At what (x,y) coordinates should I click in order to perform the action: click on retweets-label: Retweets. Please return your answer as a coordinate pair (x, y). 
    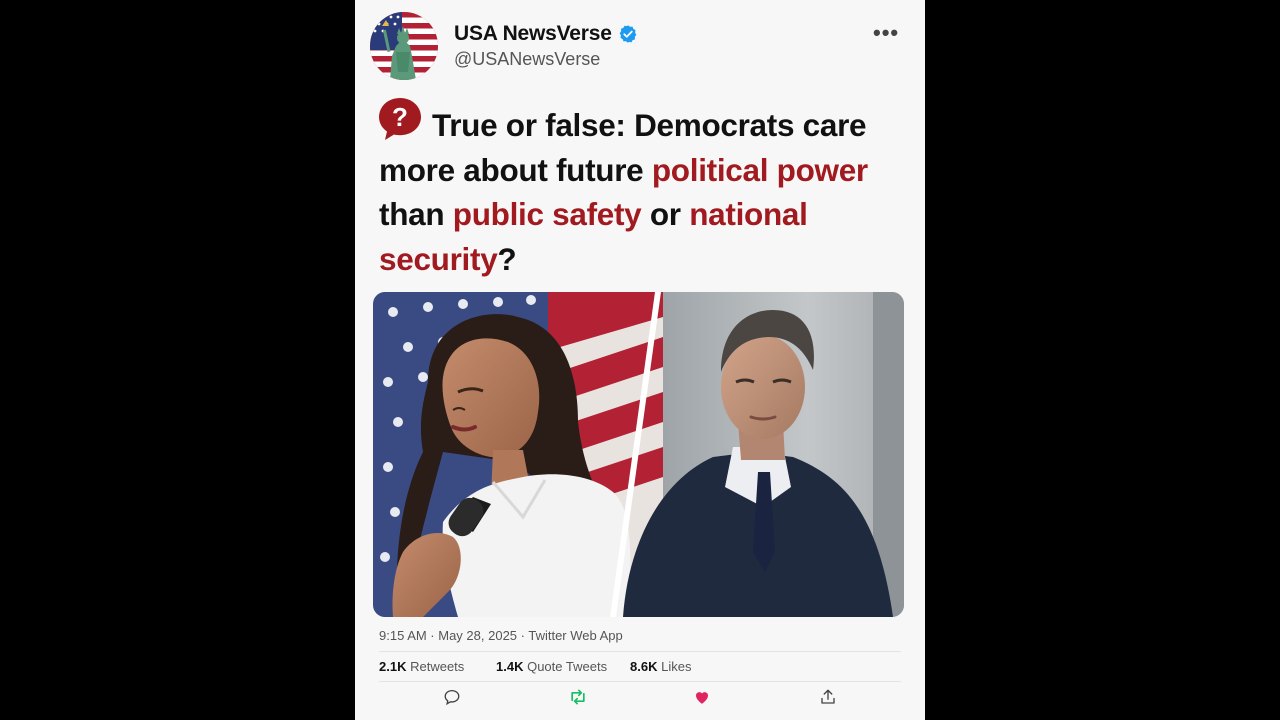
    Looking at the image, I should click on (437, 666).